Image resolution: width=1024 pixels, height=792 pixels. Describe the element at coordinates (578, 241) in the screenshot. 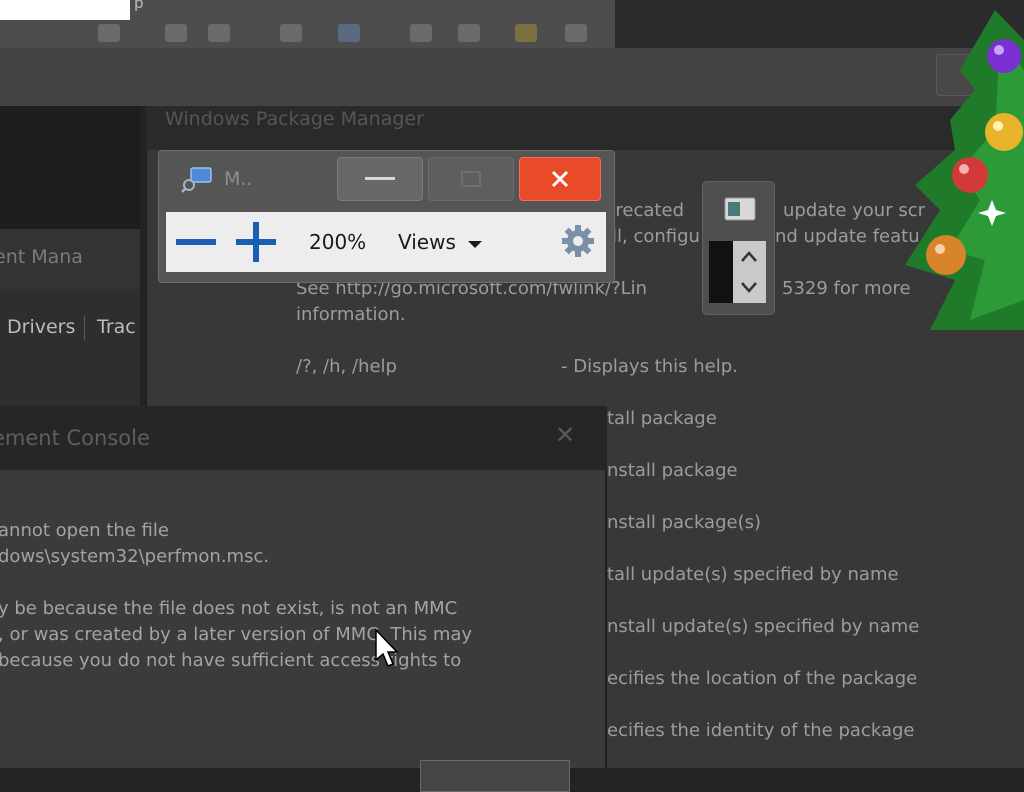

I see `gear-icon` at that location.